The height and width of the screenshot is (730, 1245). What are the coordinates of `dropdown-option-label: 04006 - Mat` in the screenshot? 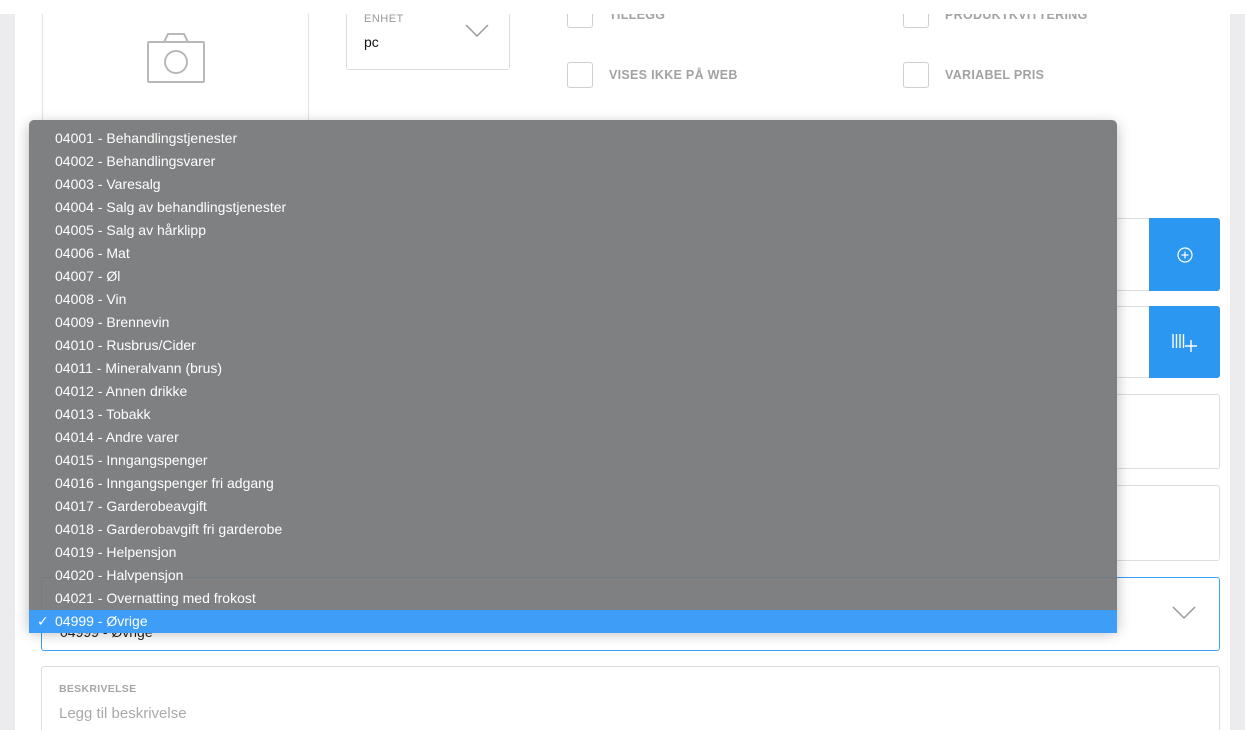 It's located at (92, 253).